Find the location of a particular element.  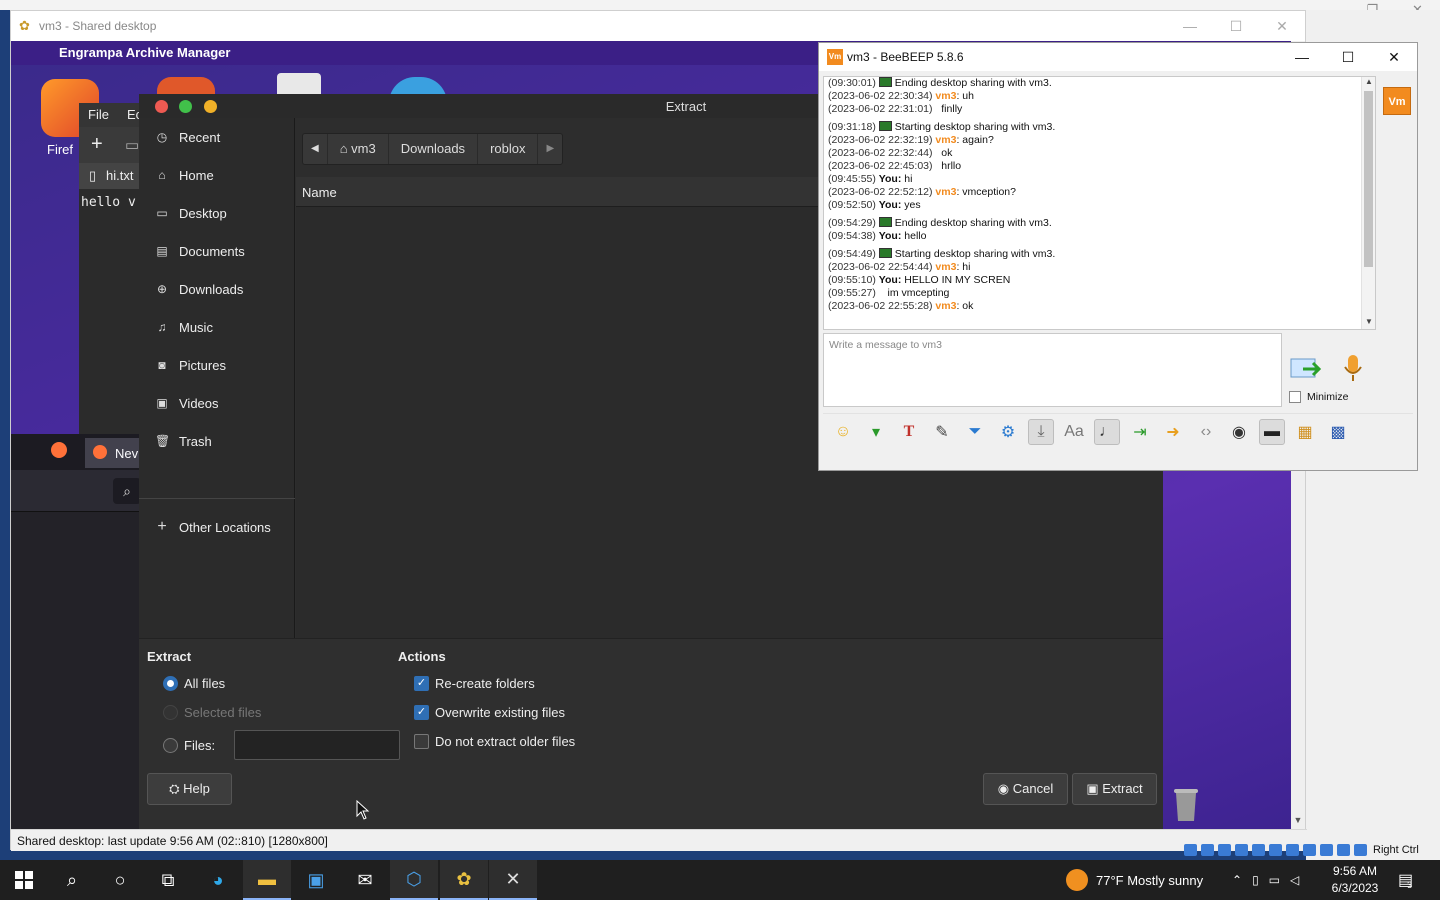

audio-icon is located at coordinates (1224, 850).